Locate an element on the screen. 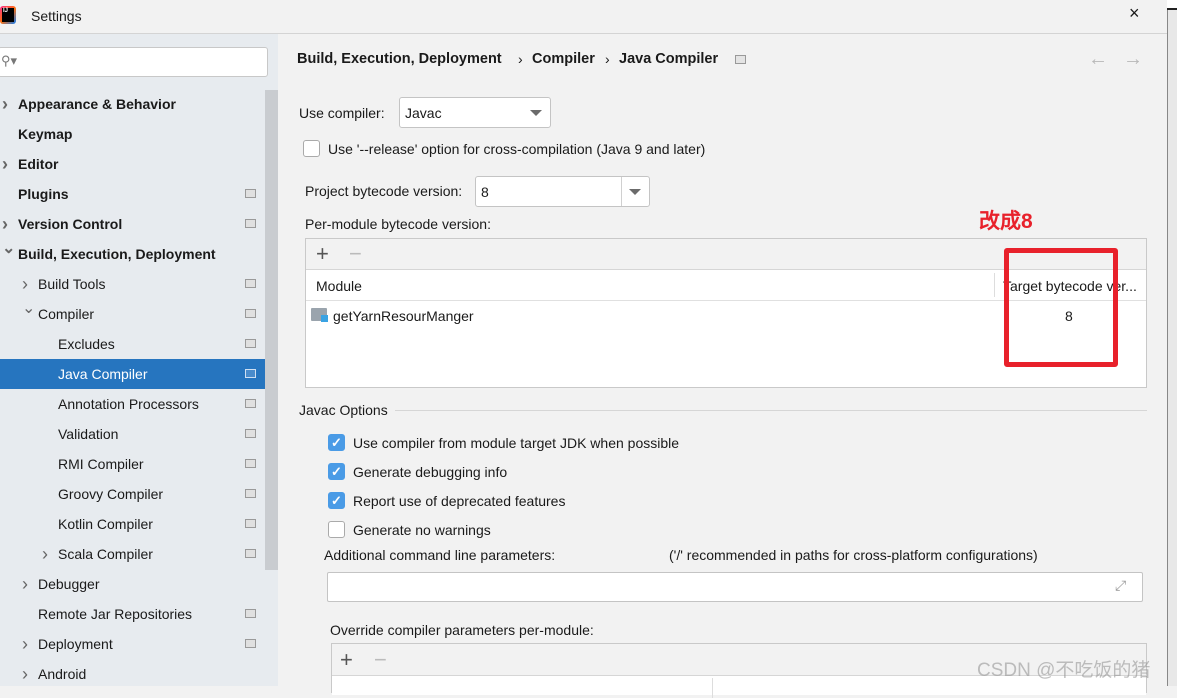 Image resolution: width=1177 pixels, height=698 pixels. sidebar-scrollbar is located at coordinates (271, 330).